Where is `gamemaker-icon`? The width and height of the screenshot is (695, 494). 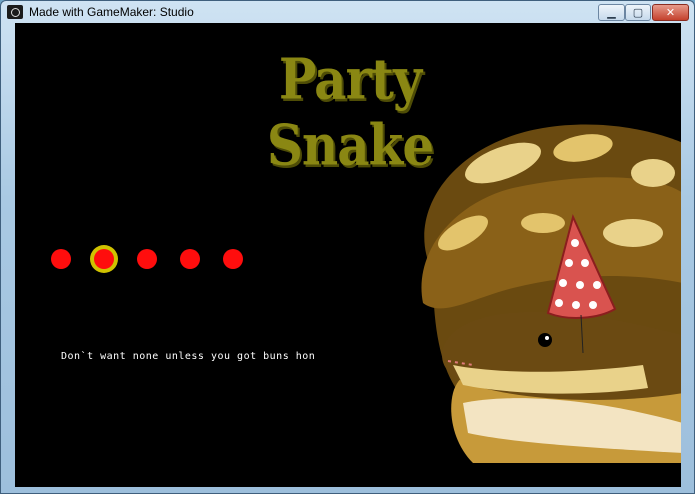 gamemaker-icon is located at coordinates (15, 12).